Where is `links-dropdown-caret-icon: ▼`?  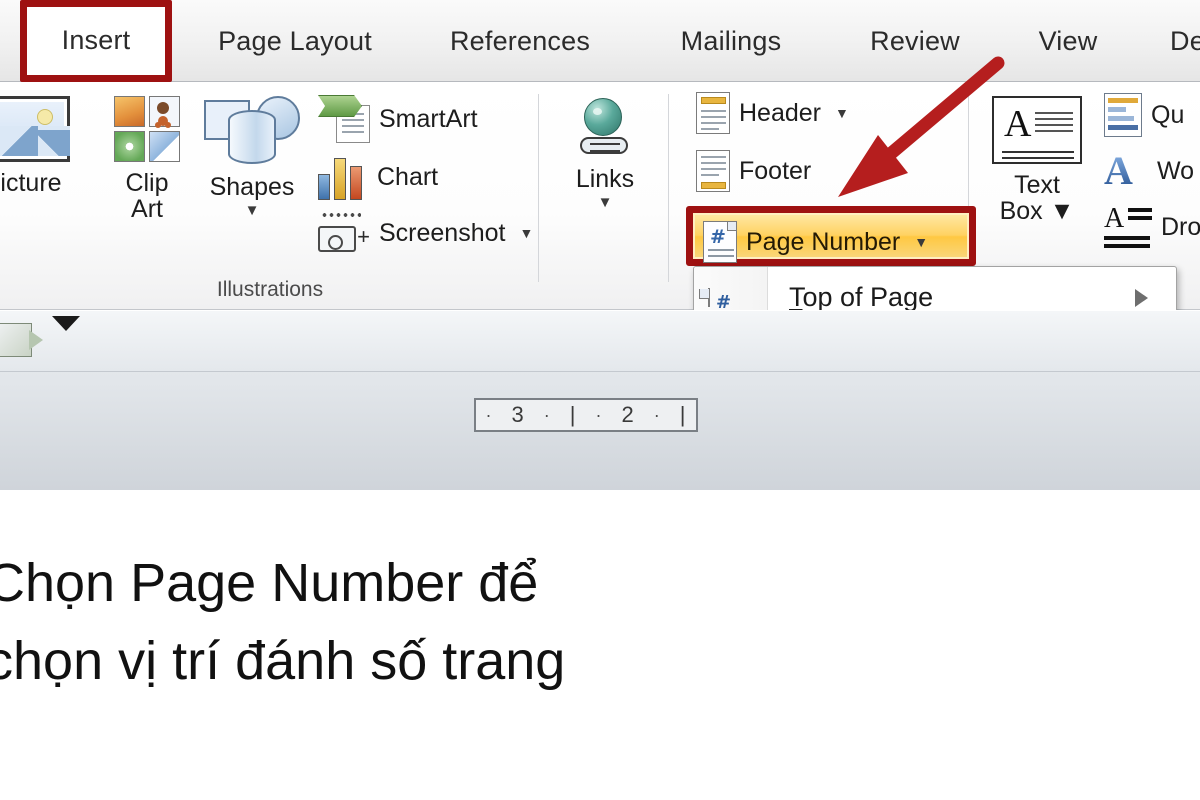 links-dropdown-caret-icon: ▼ is located at coordinates (605, 202).